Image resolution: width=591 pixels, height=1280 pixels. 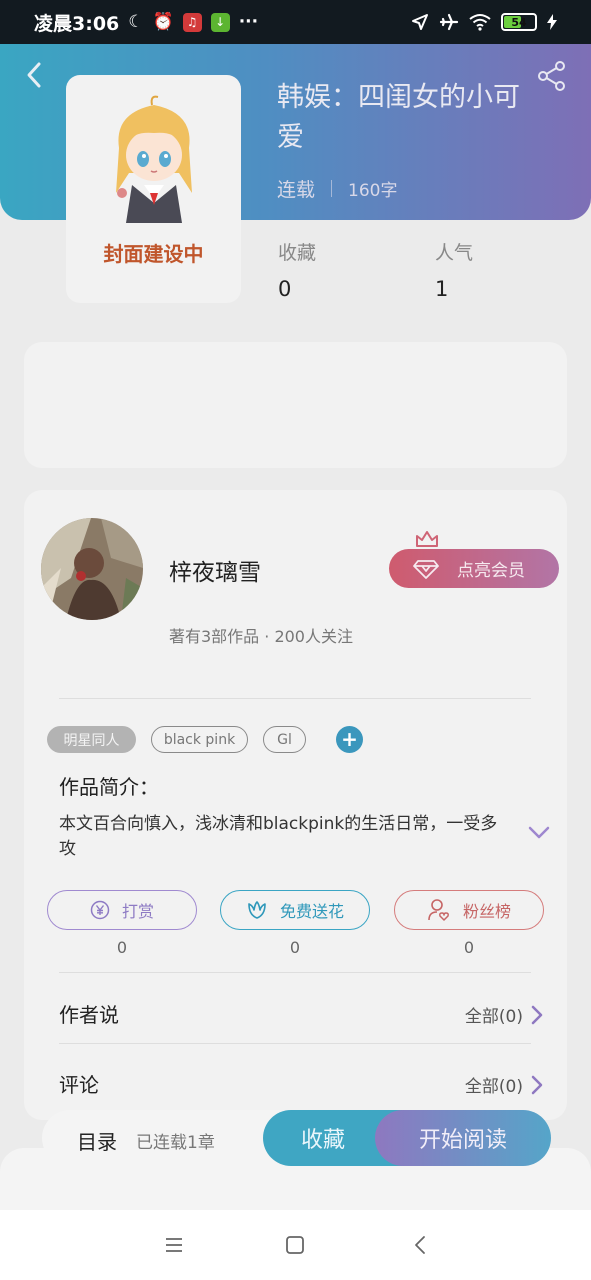 I want to click on share-button, so click(x=552, y=76).